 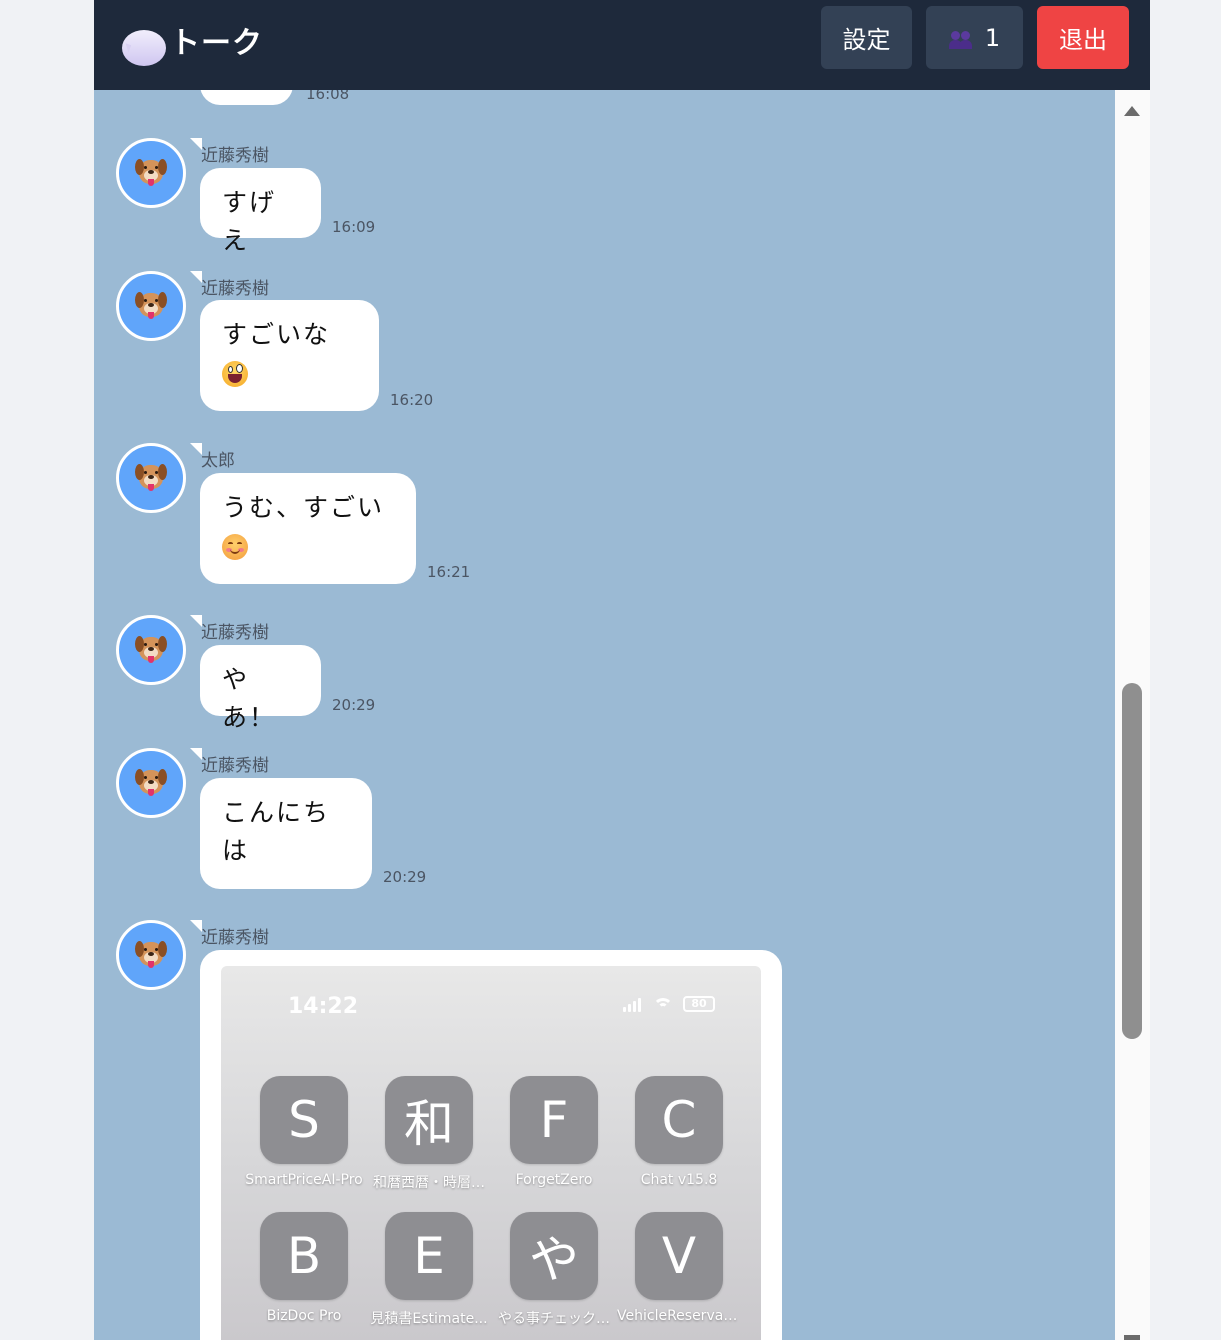 I want to click on chat-header: トーク 設定 1 退出, so click(x=622, y=45).